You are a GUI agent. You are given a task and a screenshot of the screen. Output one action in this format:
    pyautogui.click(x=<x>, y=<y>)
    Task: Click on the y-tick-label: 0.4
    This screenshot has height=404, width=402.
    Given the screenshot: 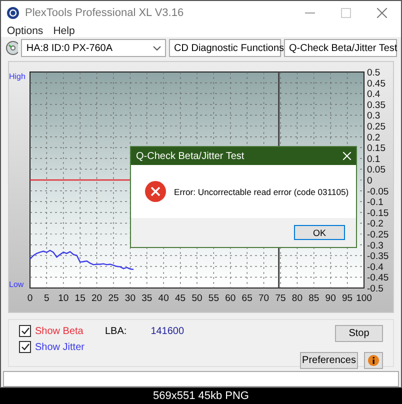 What is the action you would take?
    pyautogui.click(x=373, y=94)
    